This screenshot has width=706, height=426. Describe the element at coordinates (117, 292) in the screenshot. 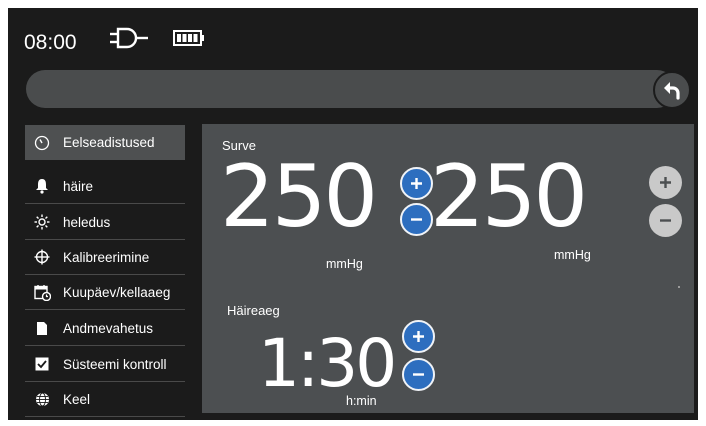

I see `sidebar-item-label: Kuupäev/kellaaeg` at that location.